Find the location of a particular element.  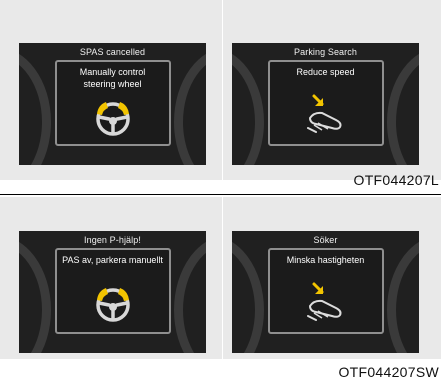

cluster-display-parking-search: Parking Search Reduce speed is located at coordinates (325, 104).